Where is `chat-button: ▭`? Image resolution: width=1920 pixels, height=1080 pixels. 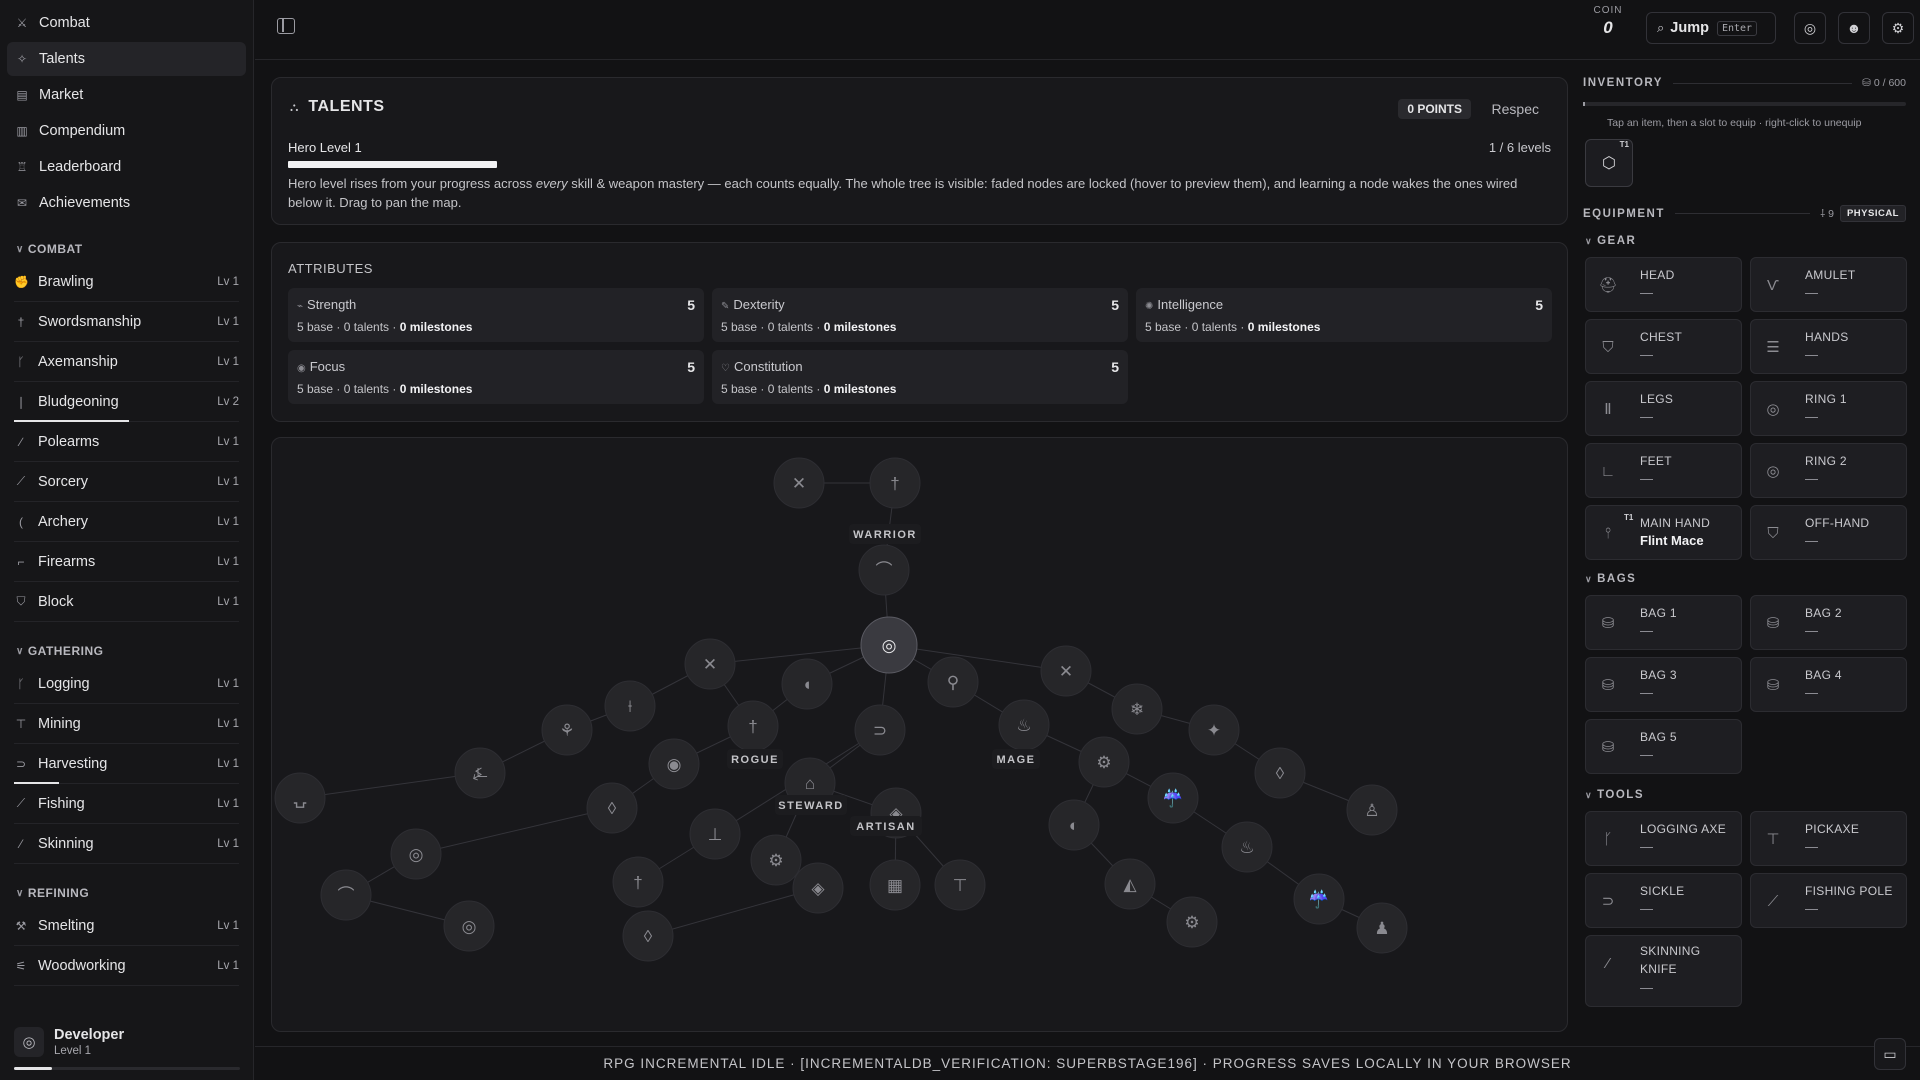
chat-button: ▭ is located at coordinates (1890, 1054).